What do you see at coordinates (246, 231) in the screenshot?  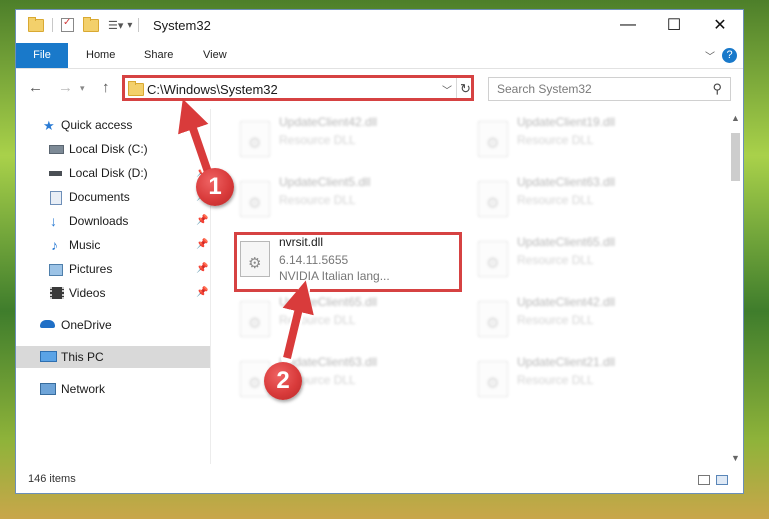 I see `callout-arrows` at bounding box center [246, 231].